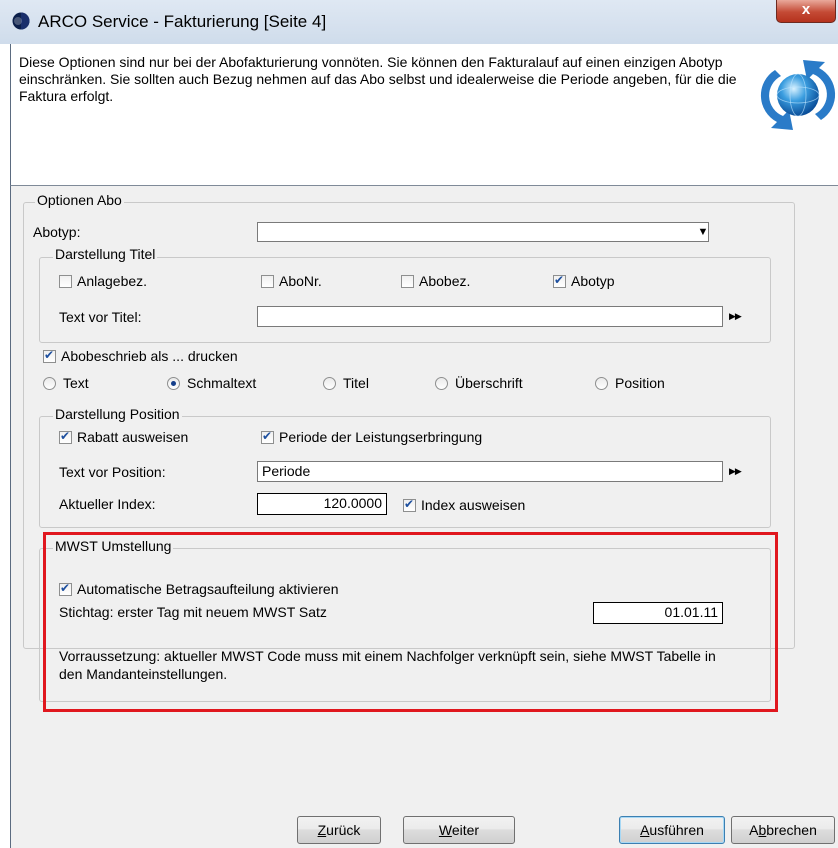 Image resolution: width=838 pixels, height=848 pixels. I want to click on darstellung-titel-legend: Darstellung Titel, so click(105, 254).